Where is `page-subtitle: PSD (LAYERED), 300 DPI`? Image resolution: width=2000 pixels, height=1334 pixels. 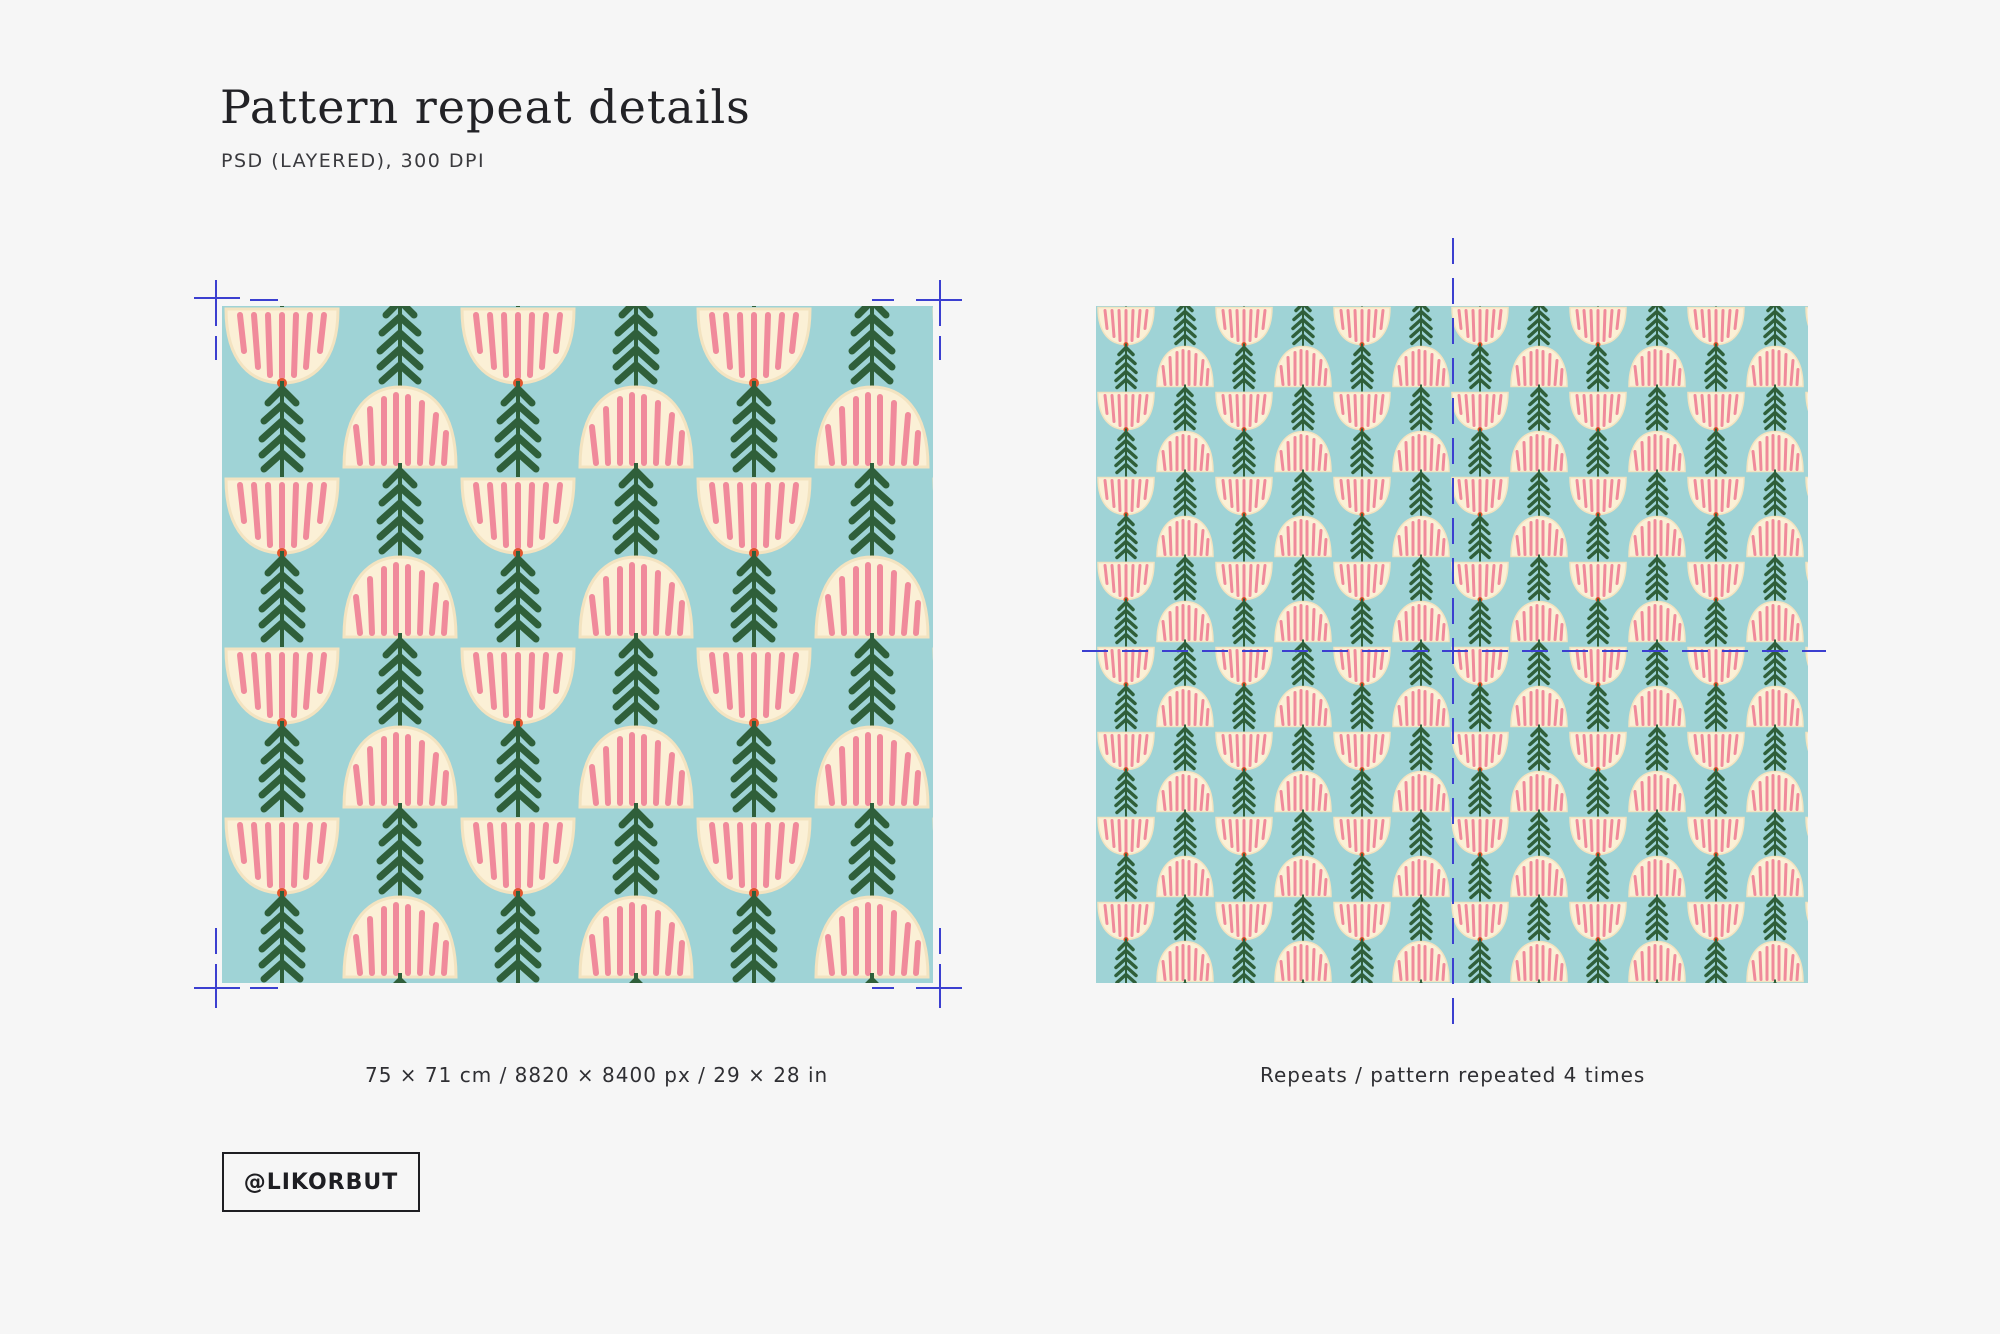 page-subtitle: PSD (LAYERED), 300 DPI is located at coordinates (353, 161).